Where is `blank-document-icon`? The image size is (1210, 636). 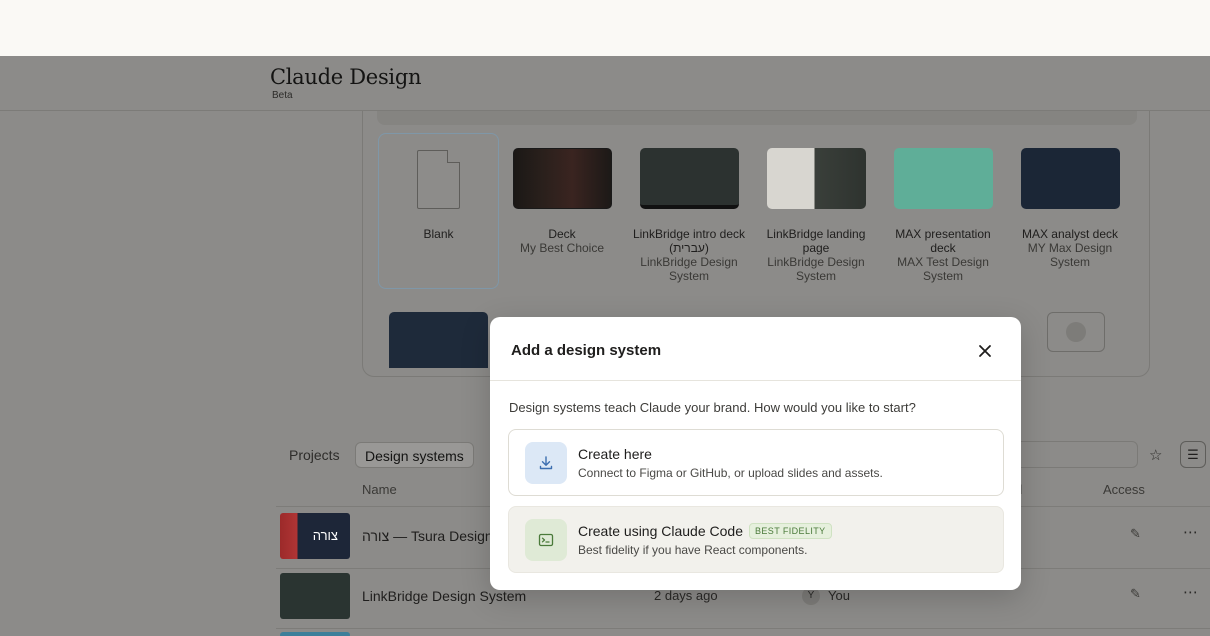 blank-document-icon is located at coordinates (438, 179).